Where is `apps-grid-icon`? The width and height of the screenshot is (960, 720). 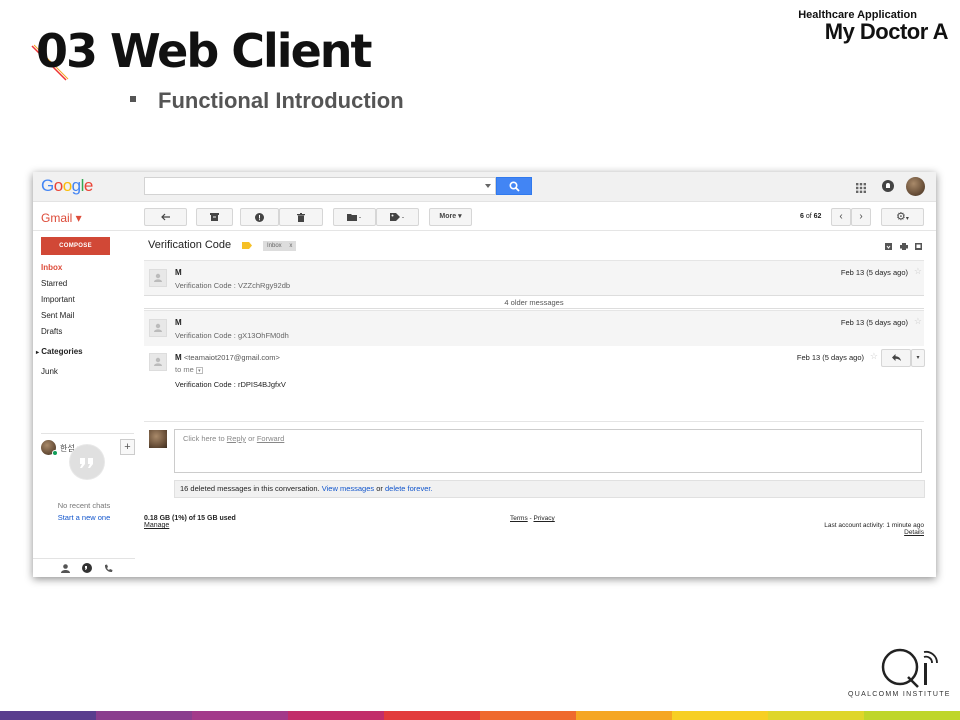 apps-grid-icon is located at coordinates (861, 188).